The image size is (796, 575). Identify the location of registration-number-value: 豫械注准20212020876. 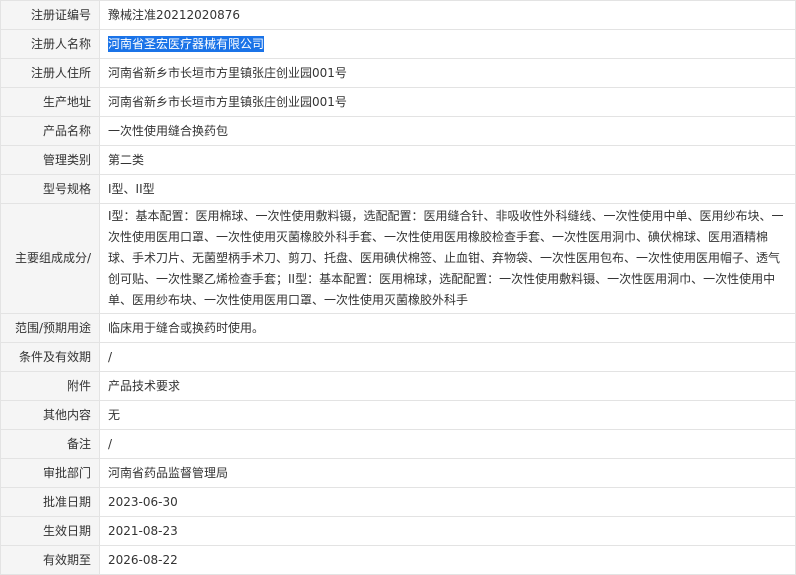
(447, 15).